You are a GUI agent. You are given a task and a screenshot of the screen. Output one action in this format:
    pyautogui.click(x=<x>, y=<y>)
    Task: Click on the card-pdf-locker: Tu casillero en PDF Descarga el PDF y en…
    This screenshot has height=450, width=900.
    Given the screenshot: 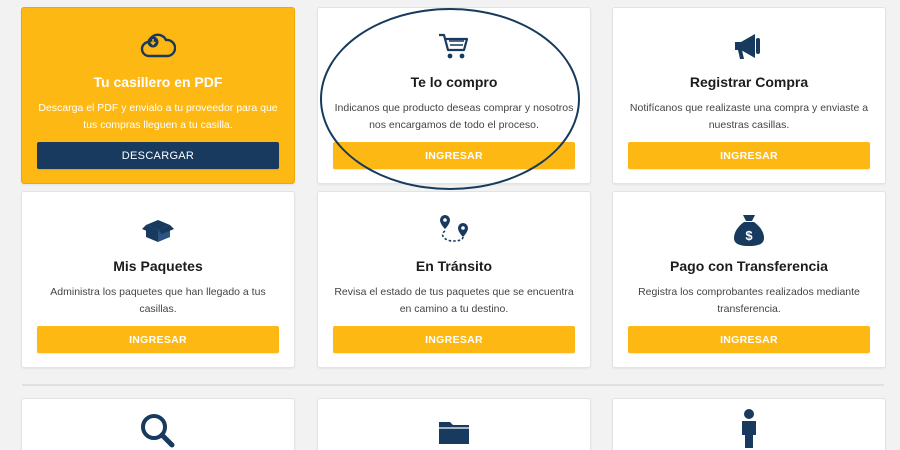 What is the action you would take?
    pyautogui.click(x=158, y=95)
    